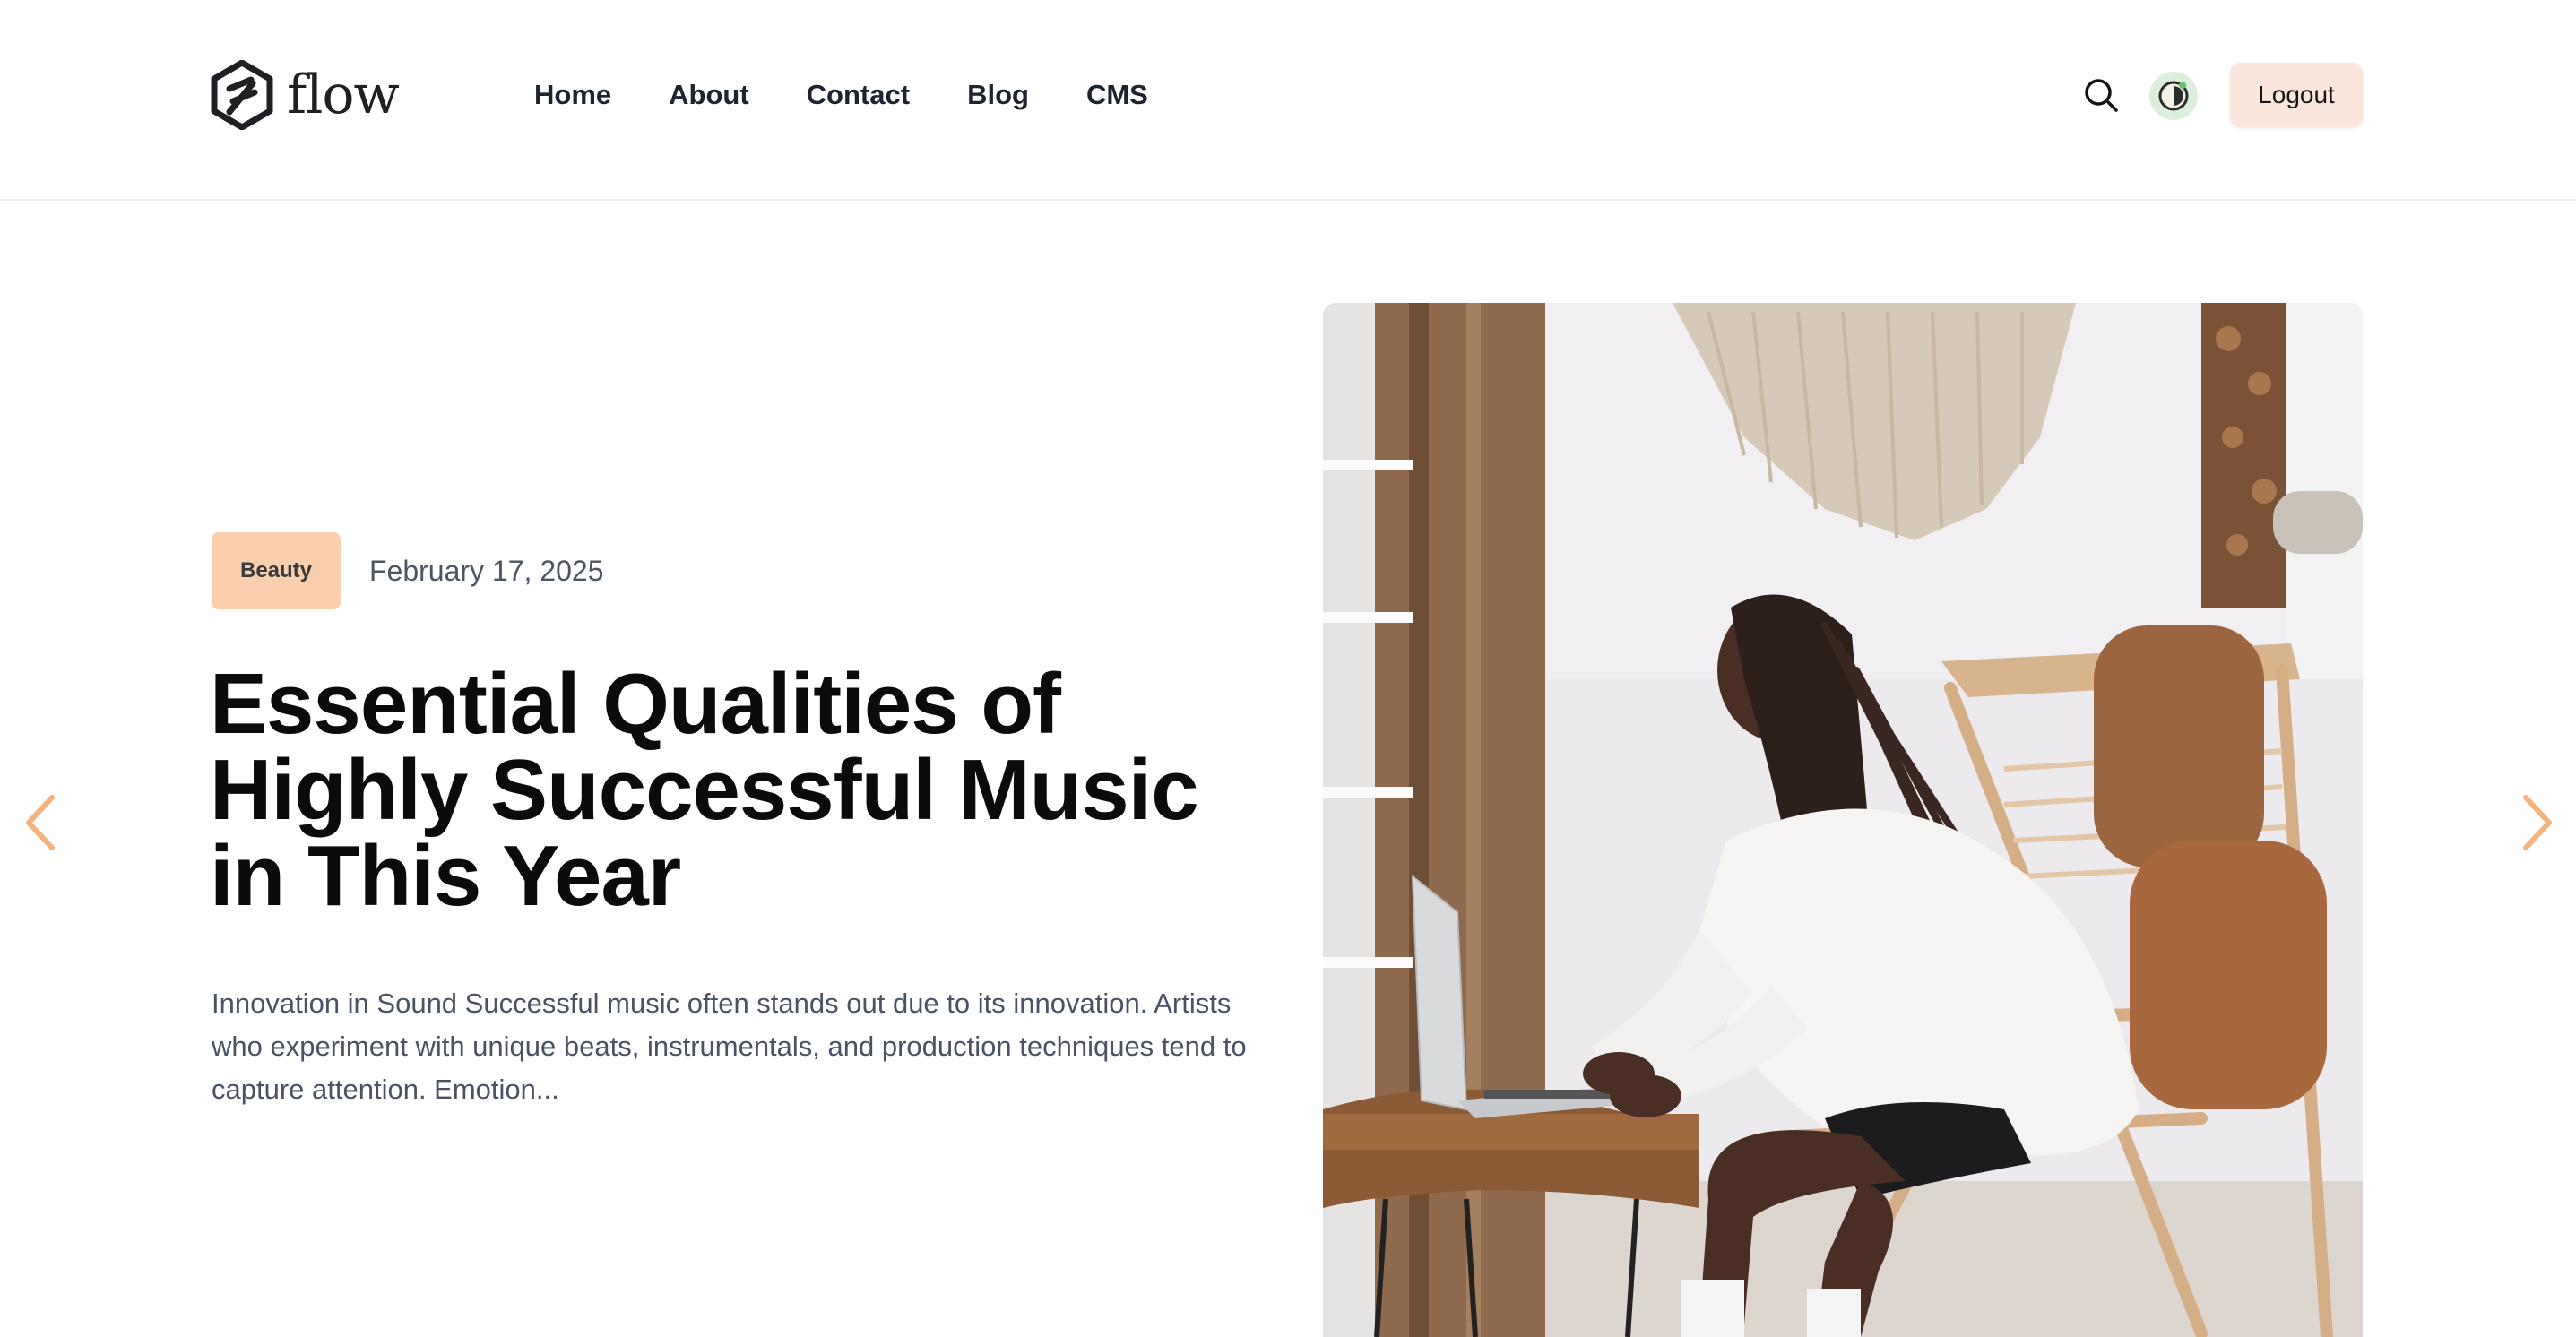  I want to click on chevron-left-icon, so click(40, 823).